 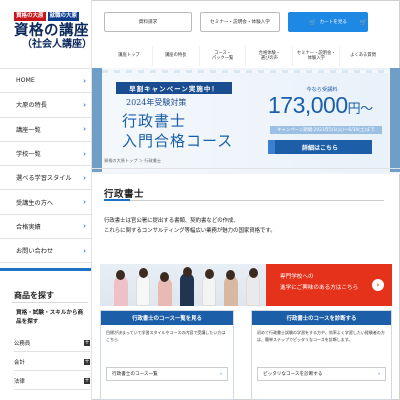 What do you see at coordinates (293, 374) in the screenshot?
I see `link-label: ピッタリなコースを診断する` at bounding box center [293, 374].